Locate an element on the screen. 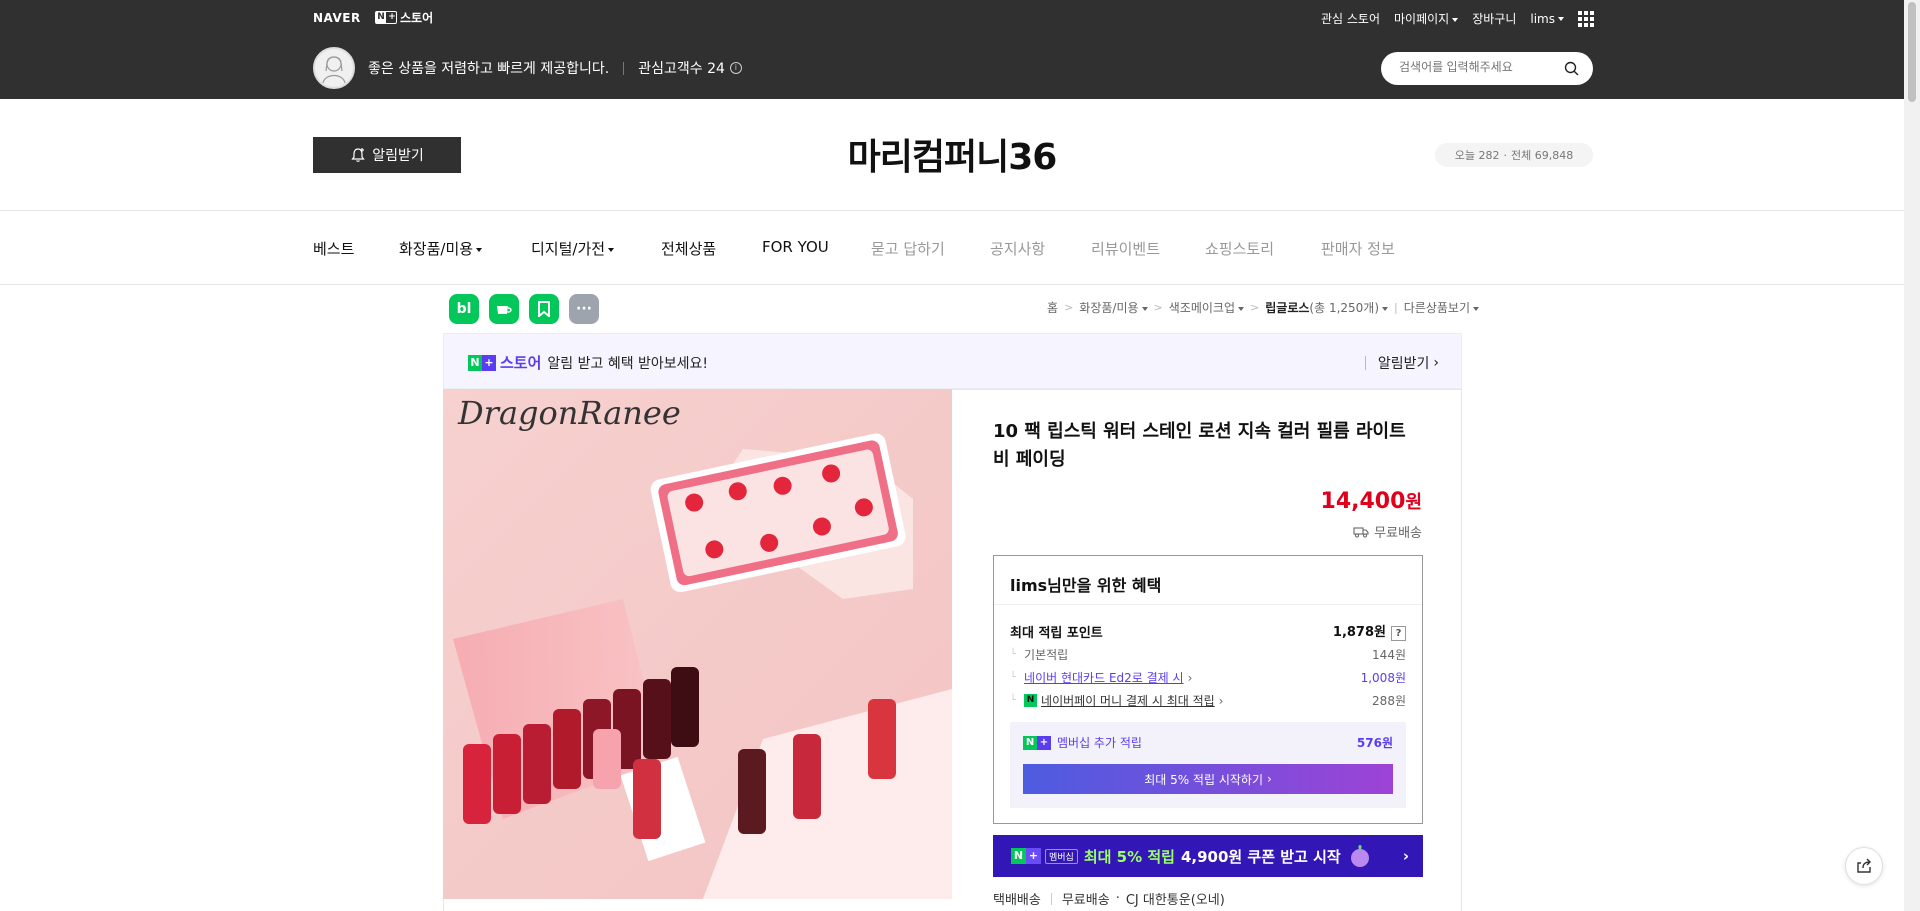 Image resolution: width=1920 pixels, height=911 pixels. banner-highlight: 최대 5% 적립 is located at coordinates (1129, 856).